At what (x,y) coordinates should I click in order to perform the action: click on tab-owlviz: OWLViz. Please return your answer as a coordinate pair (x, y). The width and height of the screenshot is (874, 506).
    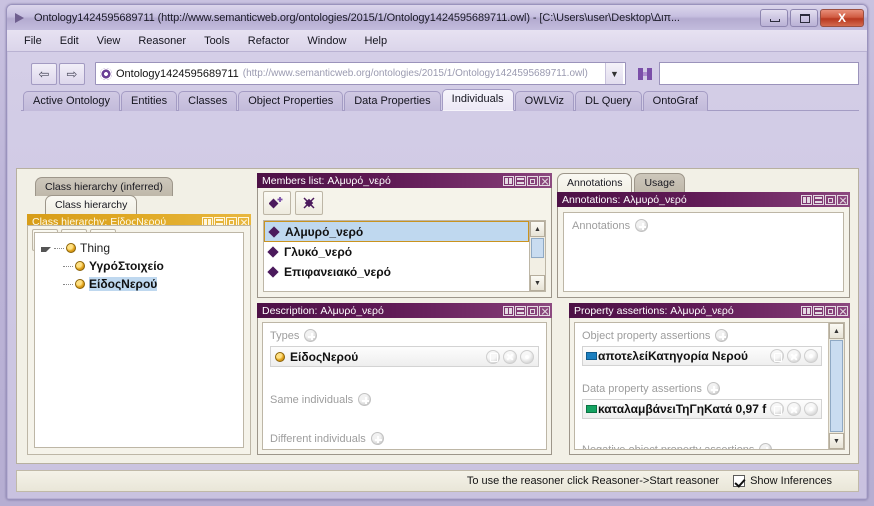
    Looking at the image, I should click on (544, 101).